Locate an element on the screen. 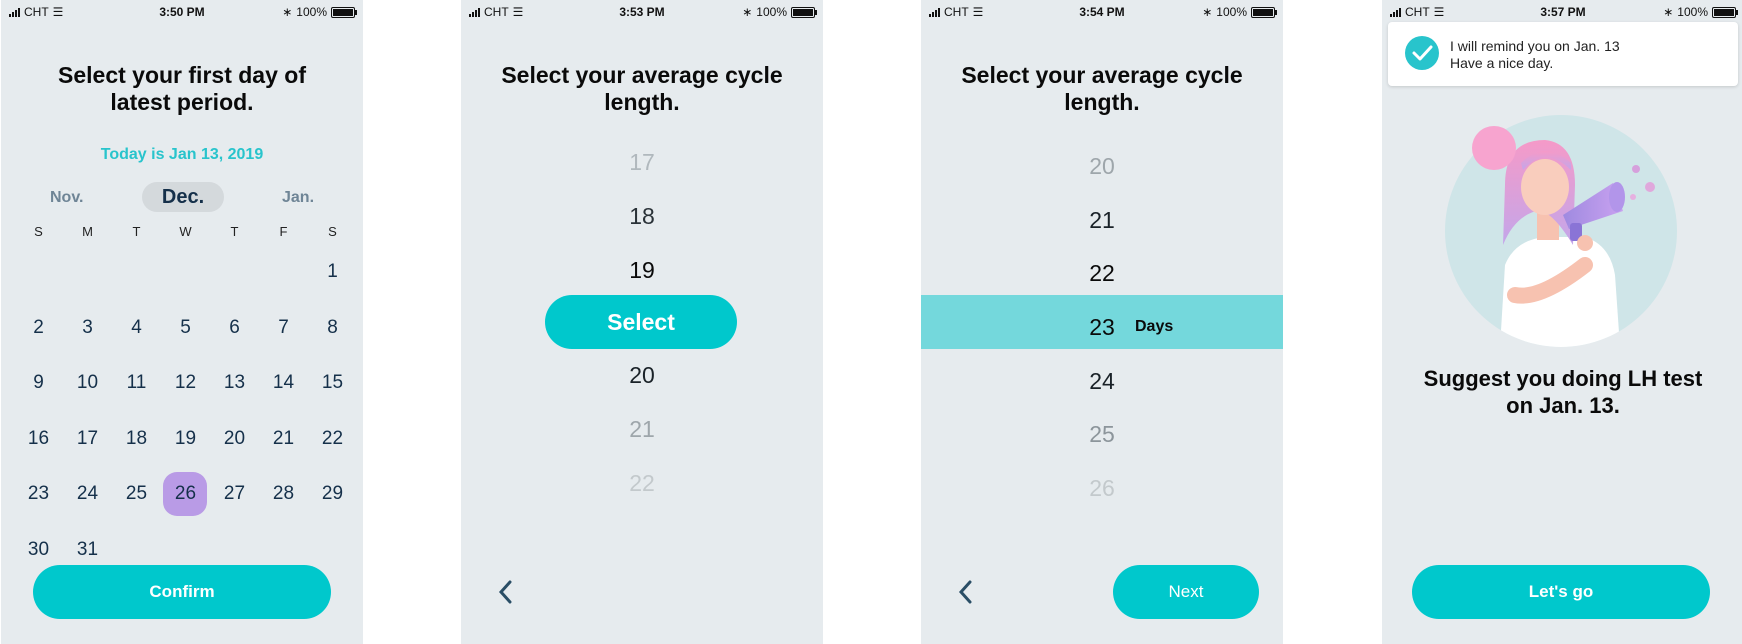  title-line-2: latest period. is located at coordinates (182, 102).